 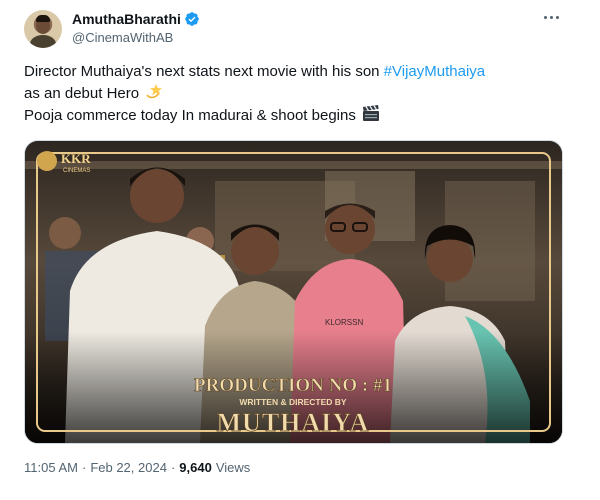 What do you see at coordinates (51, 467) in the screenshot?
I see `post-time: 11:05 AM` at bounding box center [51, 467].